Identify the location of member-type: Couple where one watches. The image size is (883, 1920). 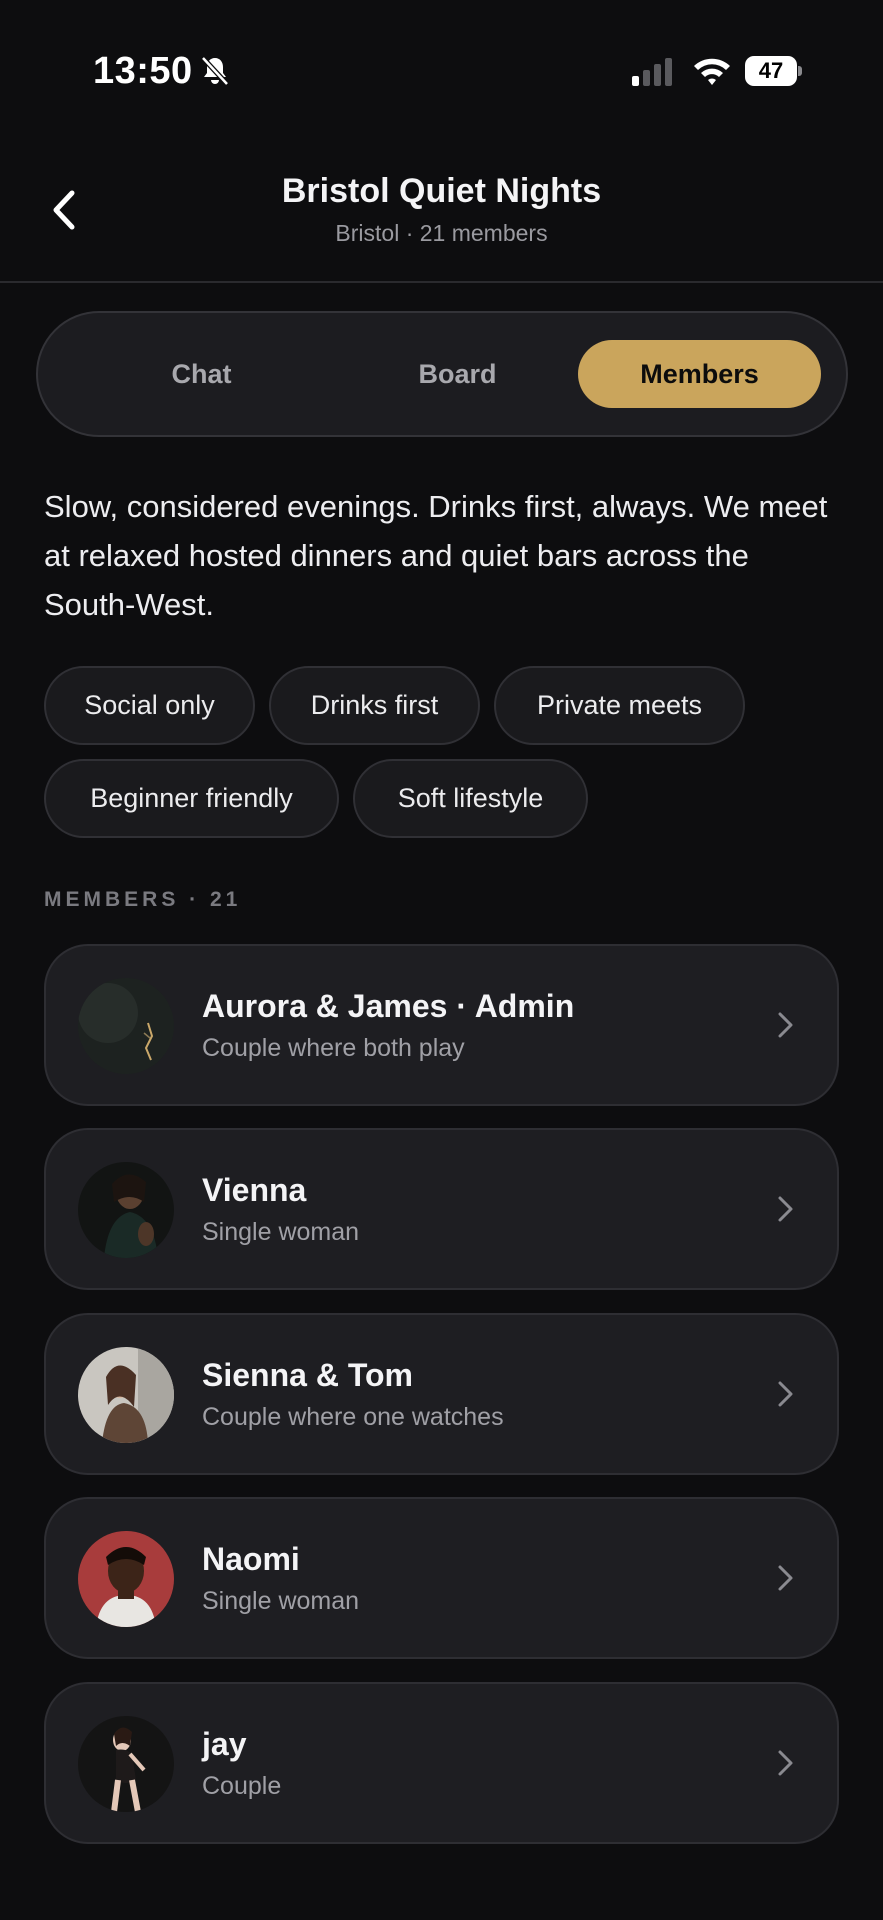
(353, 1417).